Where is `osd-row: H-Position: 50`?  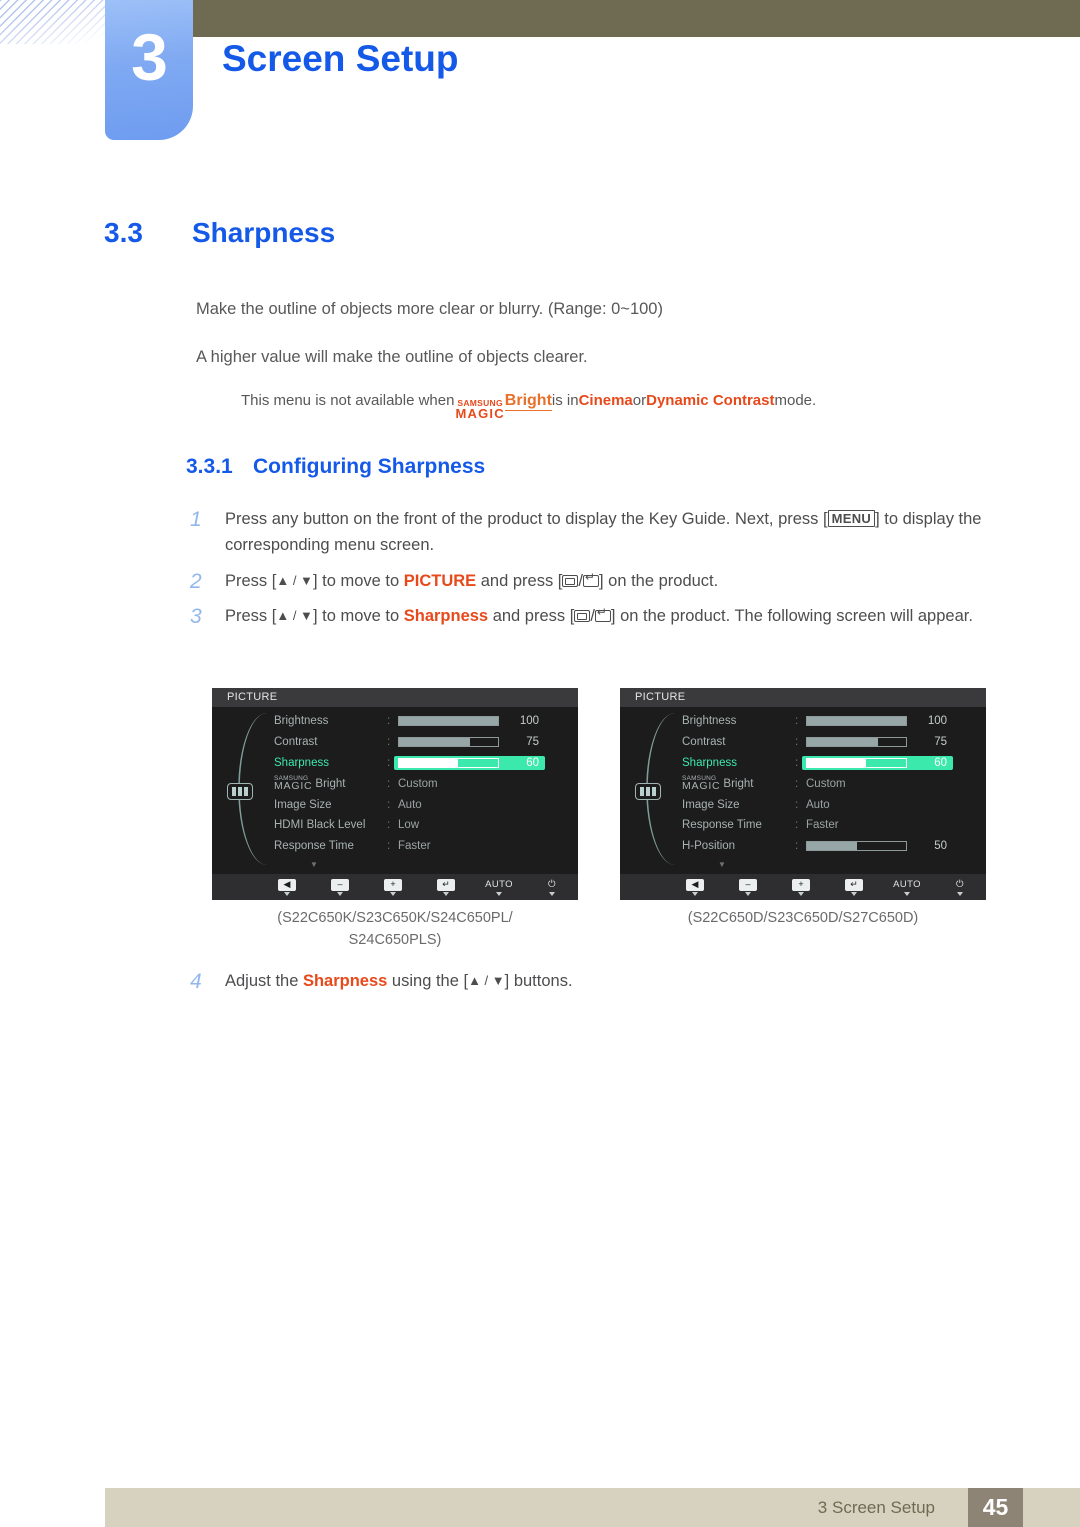
osd-row: H-Position: 50 is located at coordinates (832, 846).